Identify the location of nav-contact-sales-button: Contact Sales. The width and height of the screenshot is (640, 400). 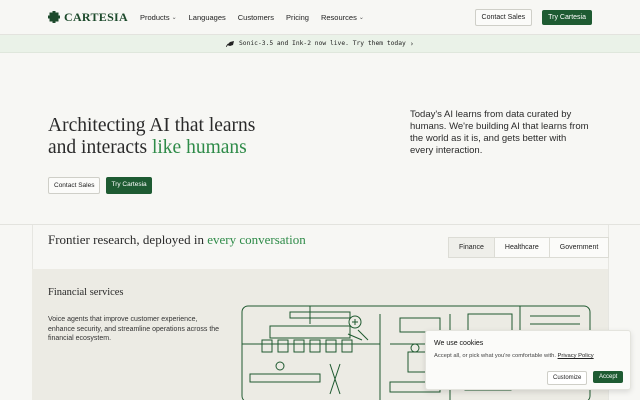
(503, 17).